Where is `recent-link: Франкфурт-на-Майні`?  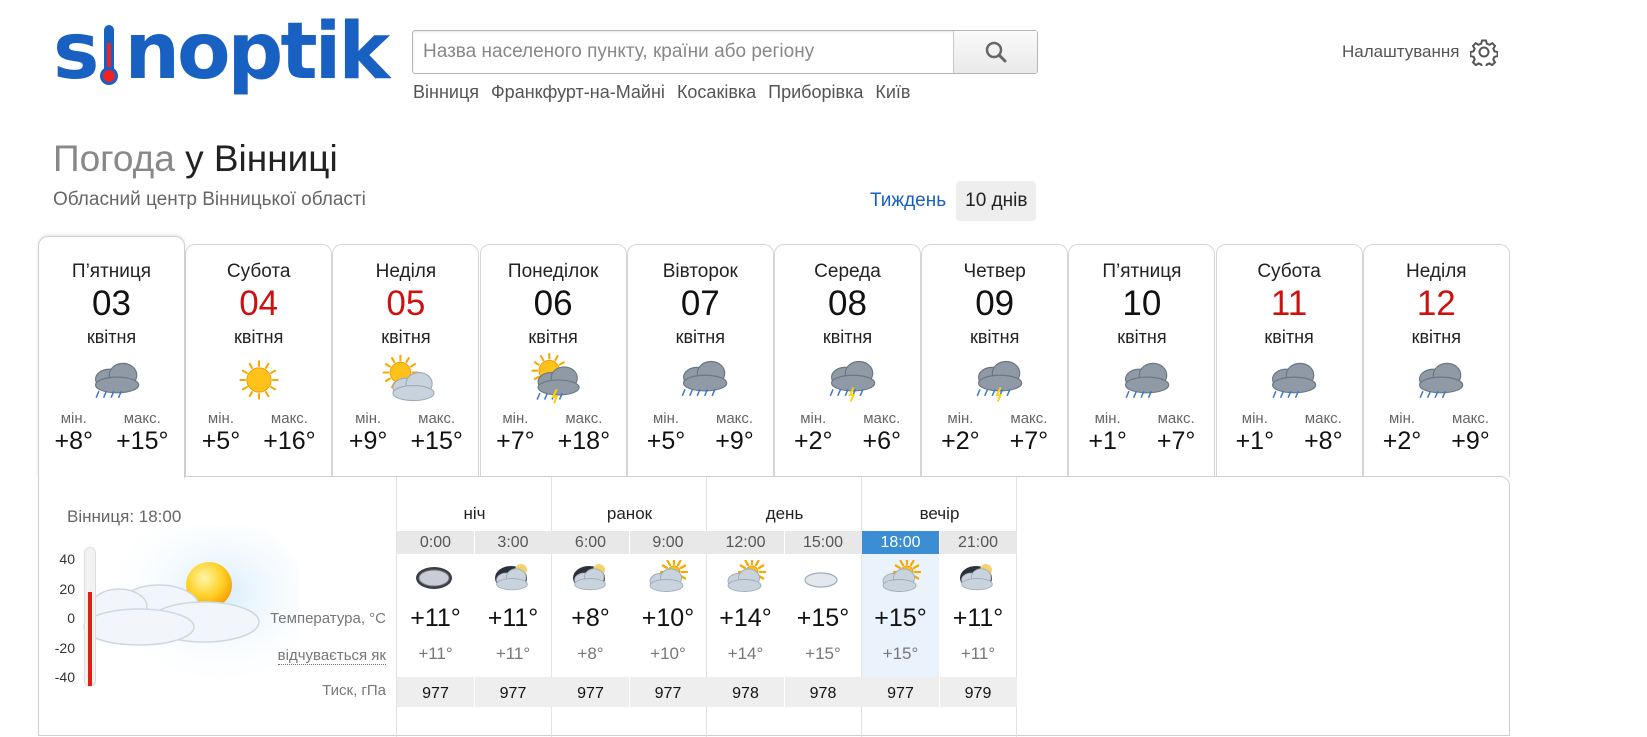
recent-link: Франкфурт-на-Майні is located at coordinates (578, 92).